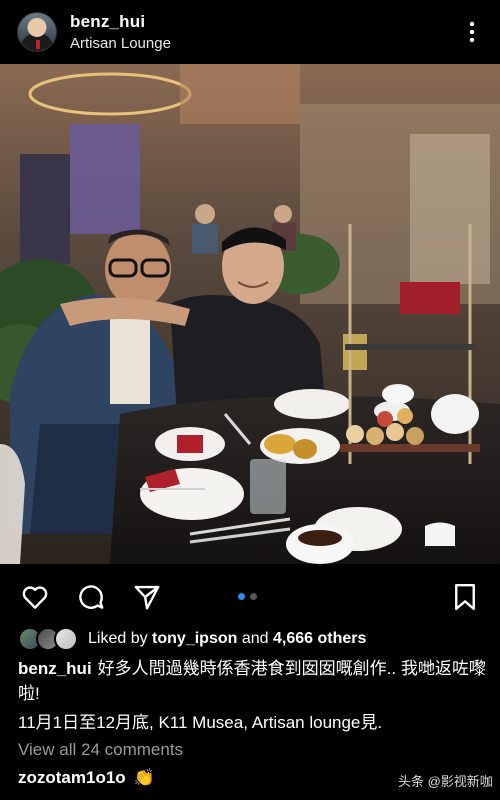 The width and height of the screenshot is (500, 800). I want to click on post-location: Artisan Lounge, so click(120, 43).